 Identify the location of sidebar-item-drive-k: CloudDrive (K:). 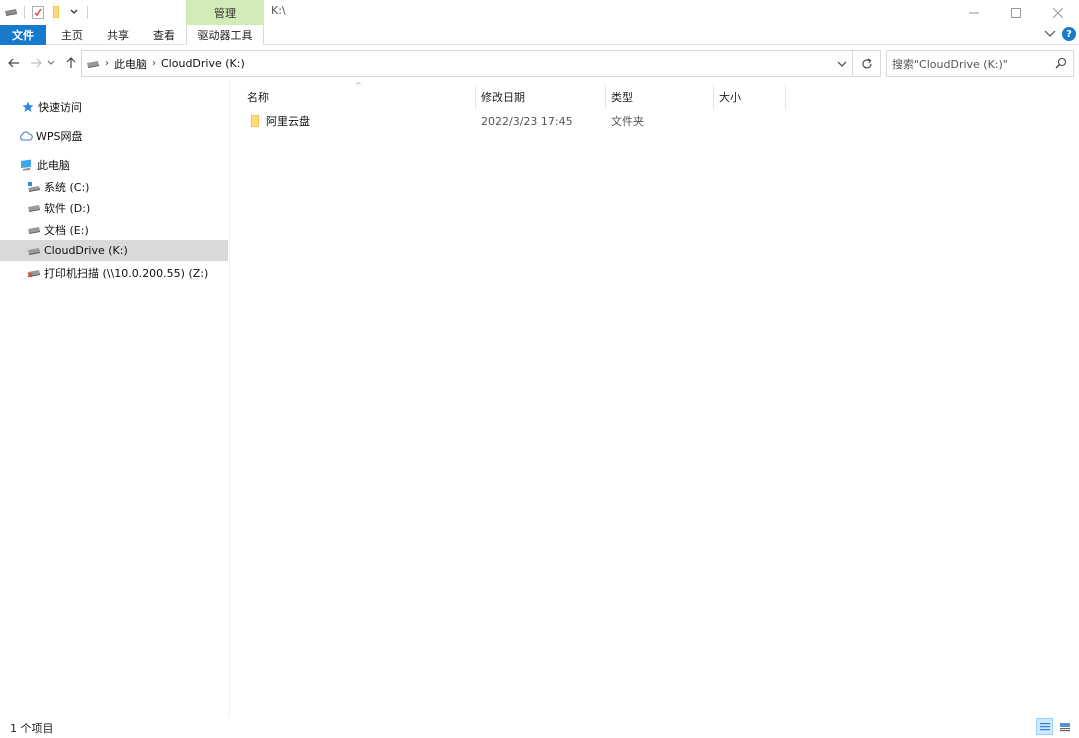
(114, 250).